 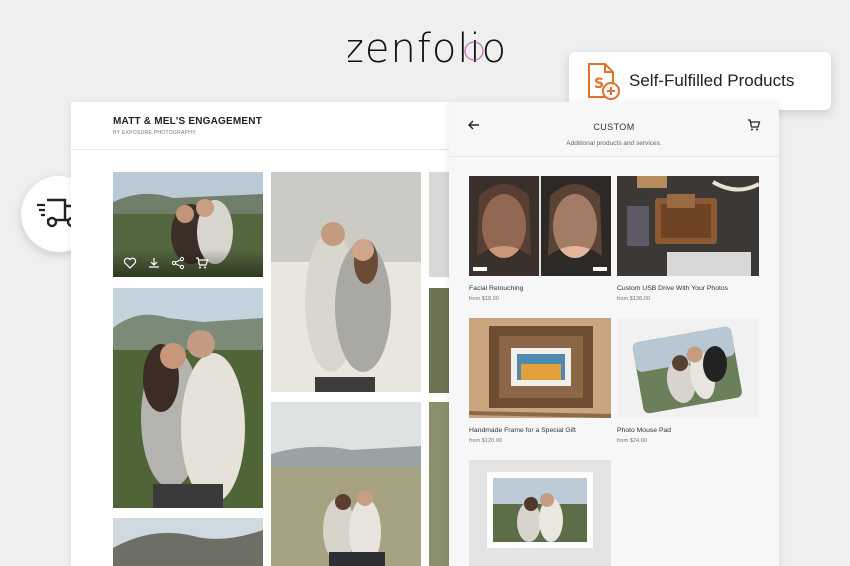 I want to click on photo-action-bar, so click(x=188, y=263).